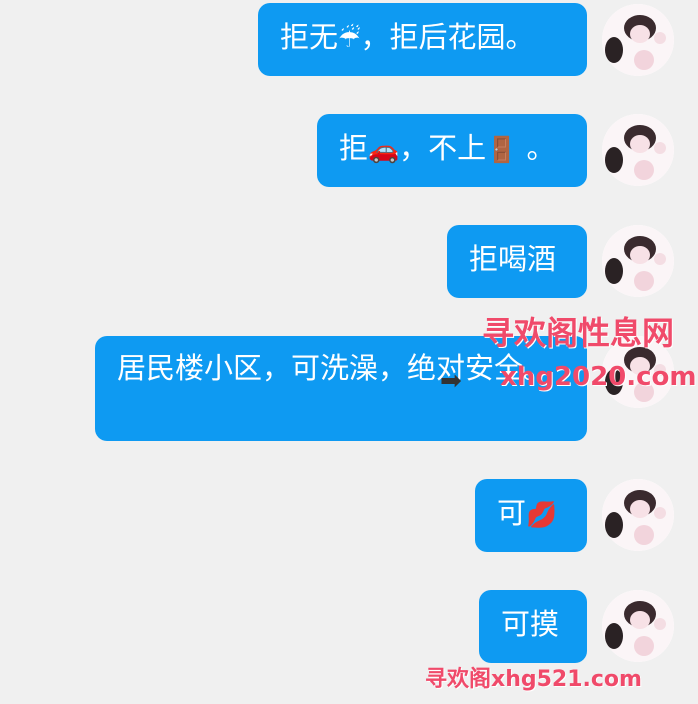  What do you see at coordinates (512, 513) in the screenshot?
I see `message-text: 可` at bounding box center [512, 513].